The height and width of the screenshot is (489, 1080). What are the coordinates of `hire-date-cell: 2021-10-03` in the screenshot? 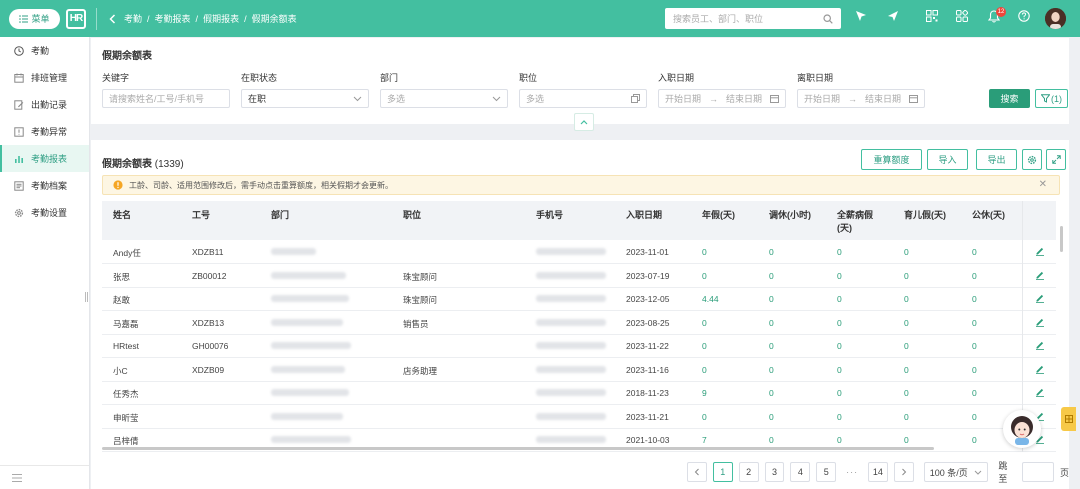 It's located at (648, 440).